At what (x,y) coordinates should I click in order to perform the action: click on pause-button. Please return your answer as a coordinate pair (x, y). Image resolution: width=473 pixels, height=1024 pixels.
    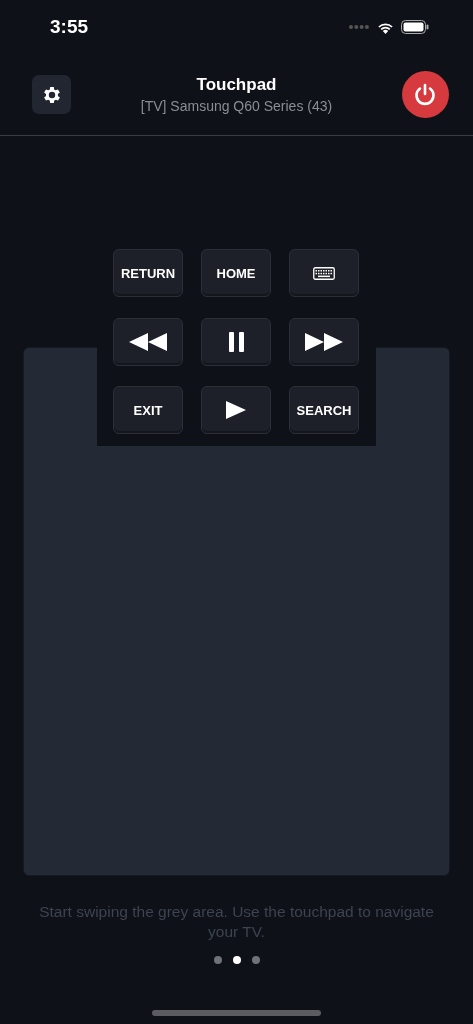
    Looking at the image, I should click on (236, 341).